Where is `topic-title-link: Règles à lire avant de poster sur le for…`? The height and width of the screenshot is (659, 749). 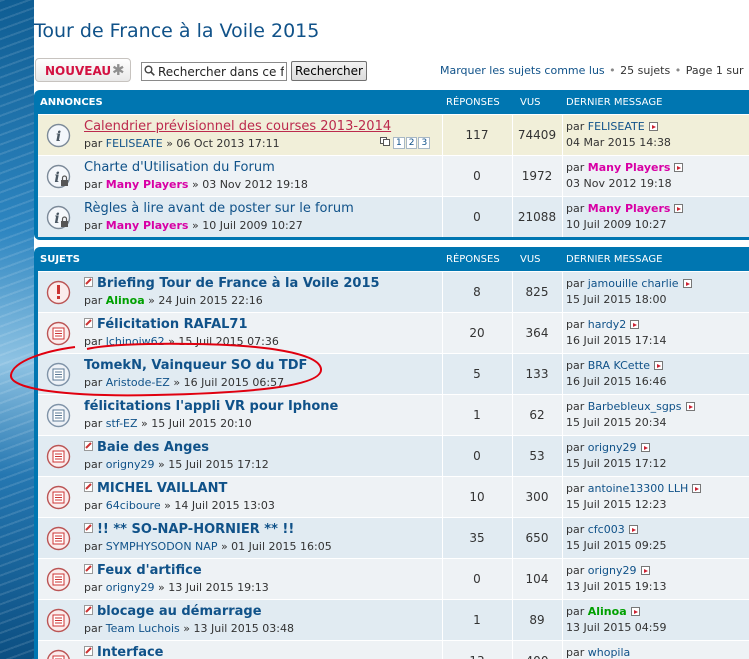
topic-title-link: Règles à lire avant de poster sur le for… is located at coordinates (219, 208).